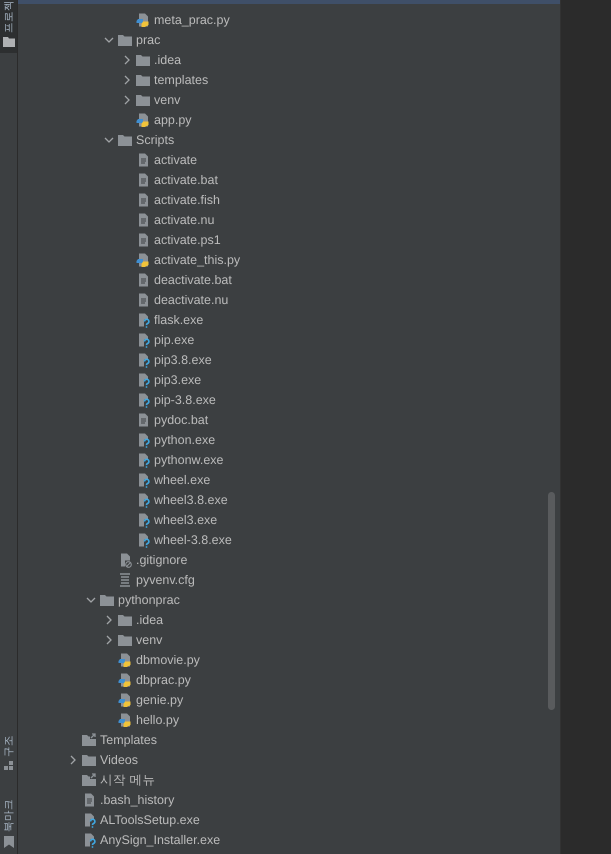 The width and height of the screenshot is (611, 854). I want to click on tree-item: pip3.exe, so click(178, 380).